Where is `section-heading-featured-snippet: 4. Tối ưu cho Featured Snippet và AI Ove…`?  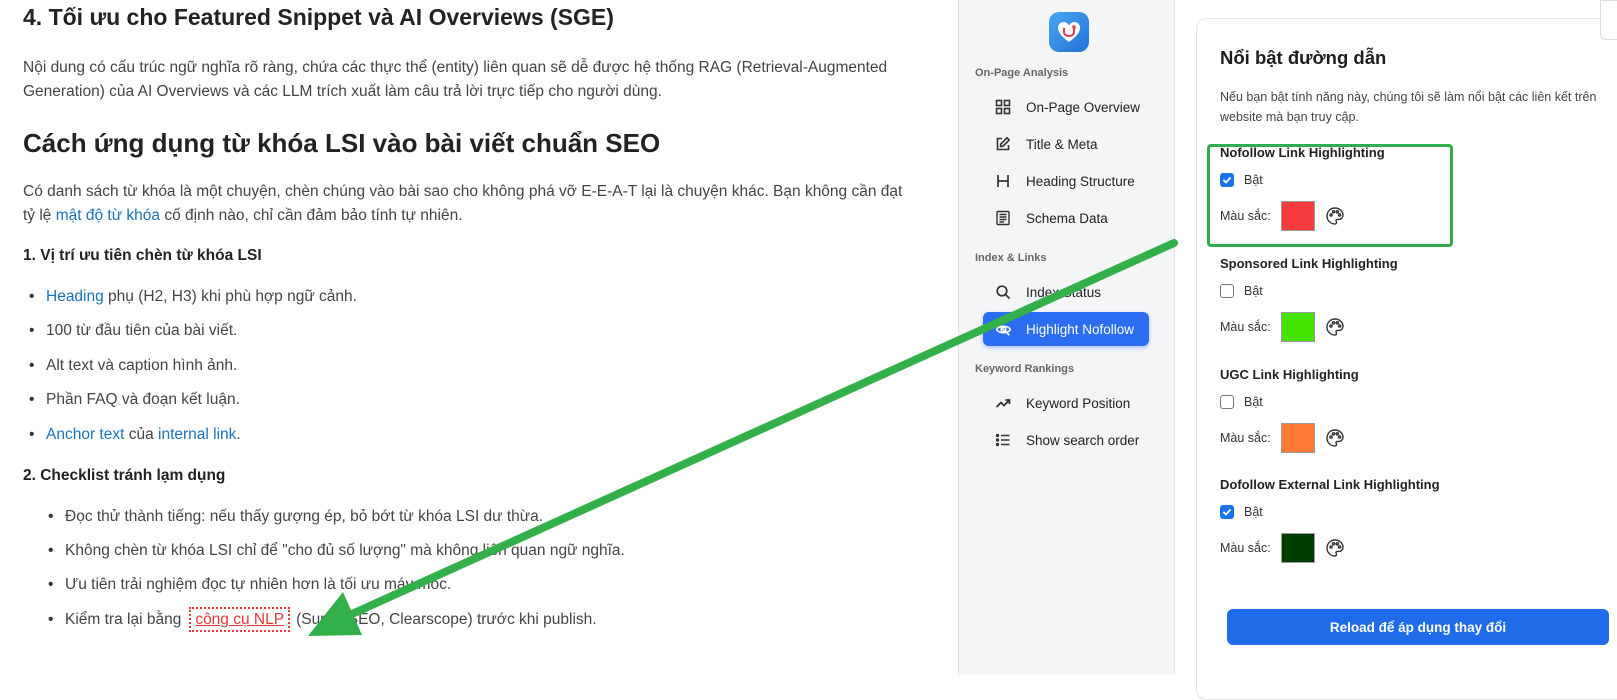 section-heading-featured-snippet: 4. Tối ưu cho Featured Snippet và AI Ove… is located at coordinates (318, 17).